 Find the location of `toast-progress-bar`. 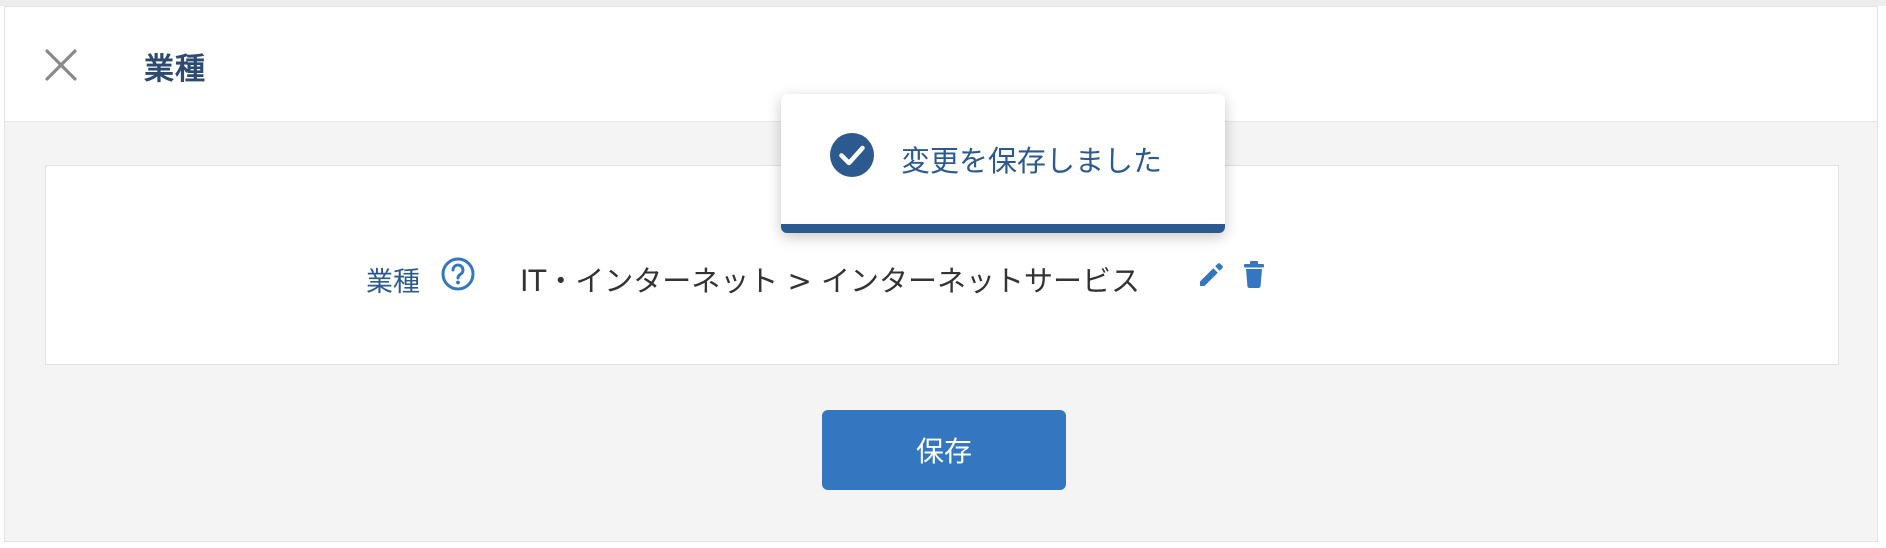

toast-progress-bar is located at coordinates (1003, 228).